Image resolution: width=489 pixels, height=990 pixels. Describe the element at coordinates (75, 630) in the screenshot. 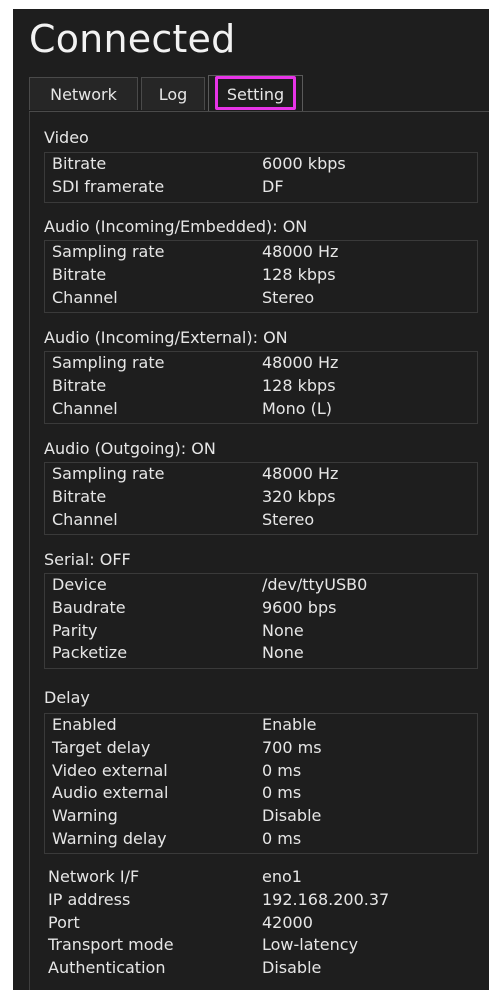

I see `setting-key: Parity` at that location.